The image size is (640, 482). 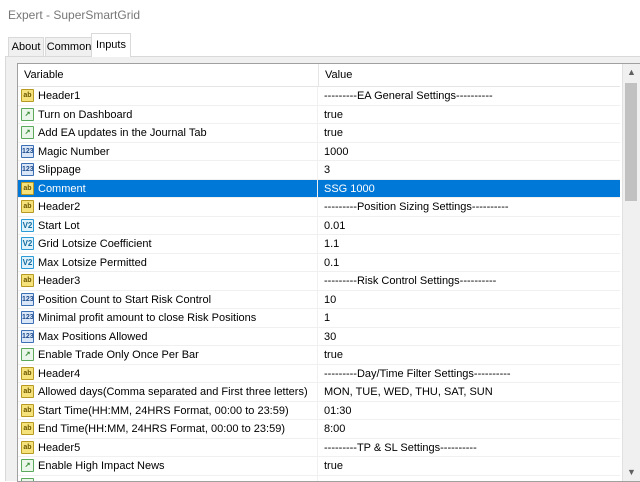 I want to click on value-cell: 0.1, so click(x=471, y=263).